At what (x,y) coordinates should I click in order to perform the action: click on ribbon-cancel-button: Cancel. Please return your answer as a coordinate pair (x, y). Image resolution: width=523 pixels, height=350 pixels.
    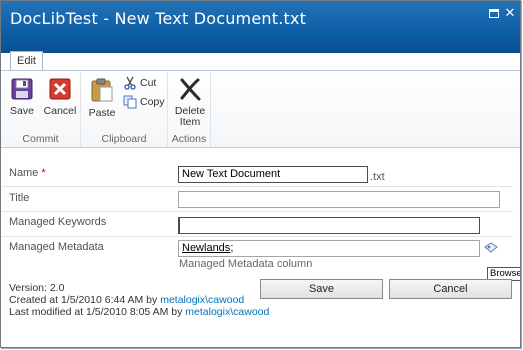
    Looking at the image, I should click on (60, 97).